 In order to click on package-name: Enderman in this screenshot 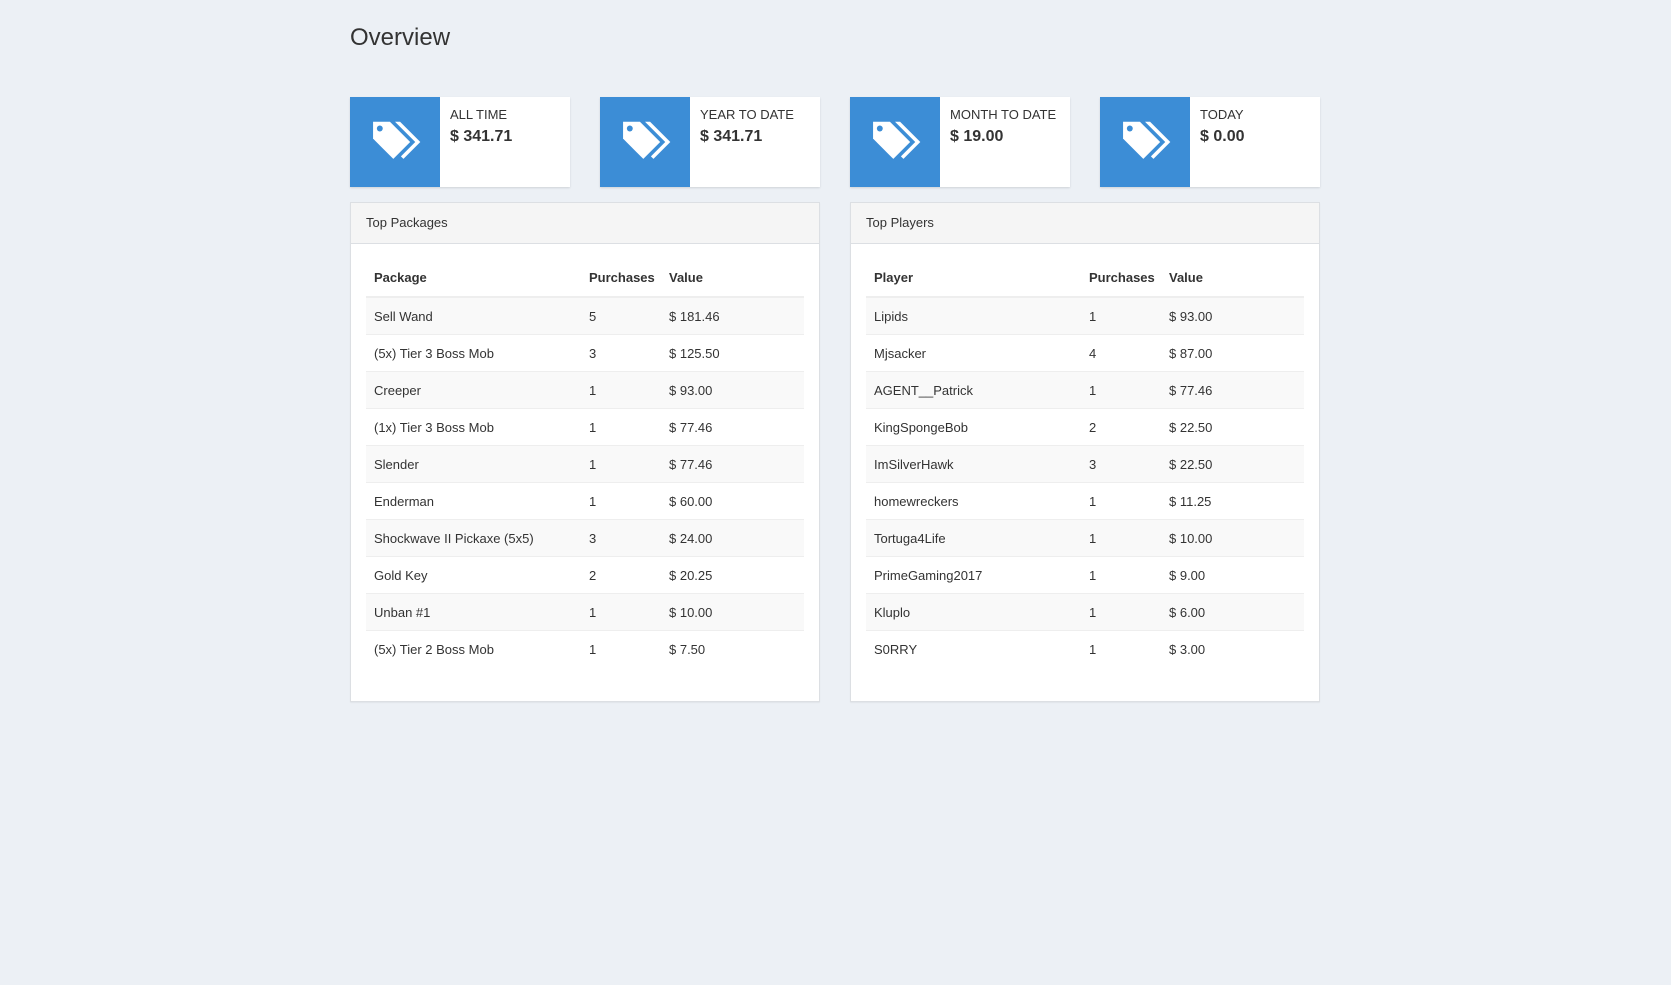, I will do `click(473, 501)`.